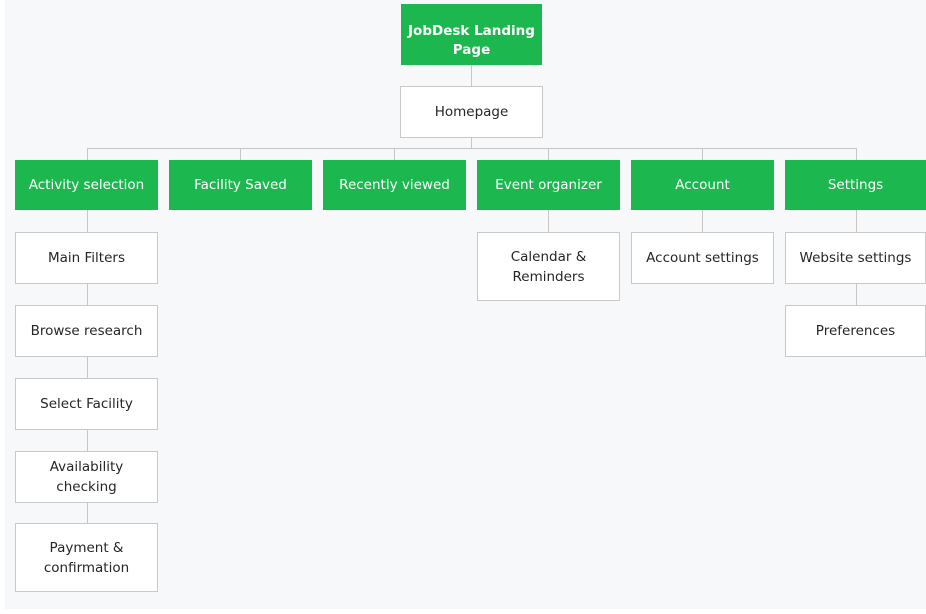 The height and width of the screenshot is (614, 926). I want to click on node-calendar-reminders: Calendar & Reminders, so click(548, 266).